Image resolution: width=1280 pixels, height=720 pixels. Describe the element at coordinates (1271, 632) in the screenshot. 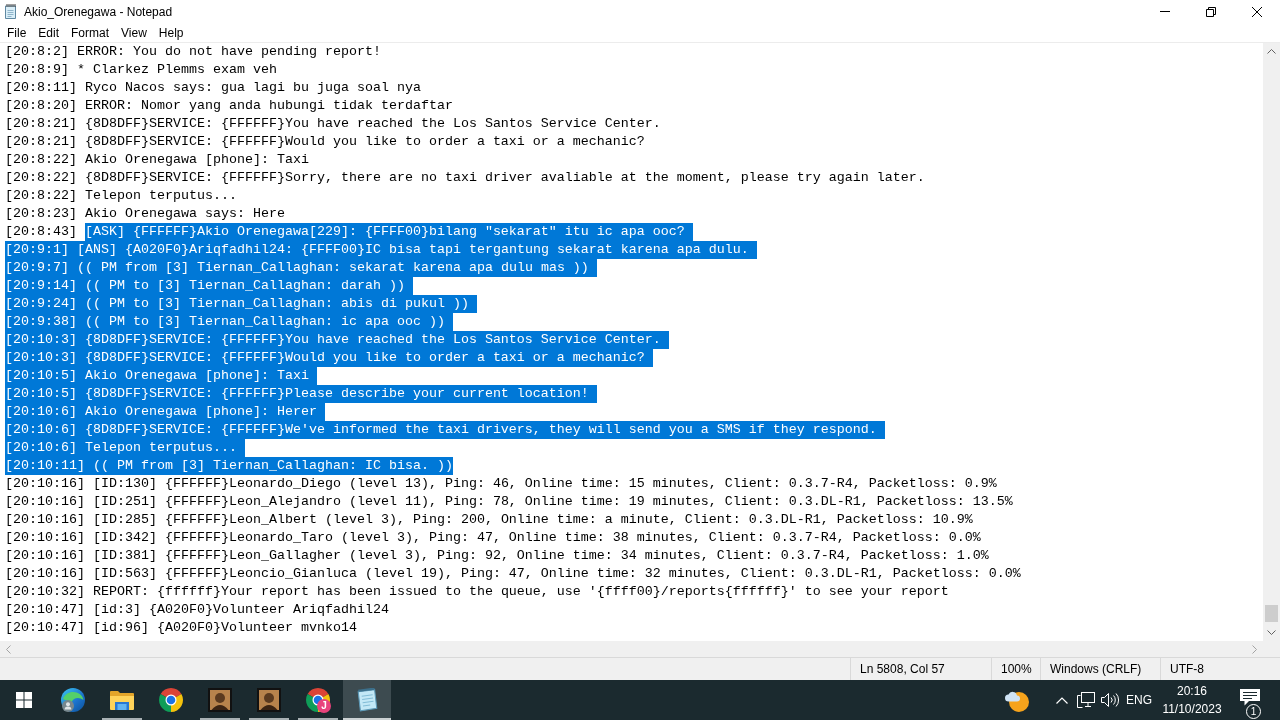

I see `caret-down-icon` at that location.